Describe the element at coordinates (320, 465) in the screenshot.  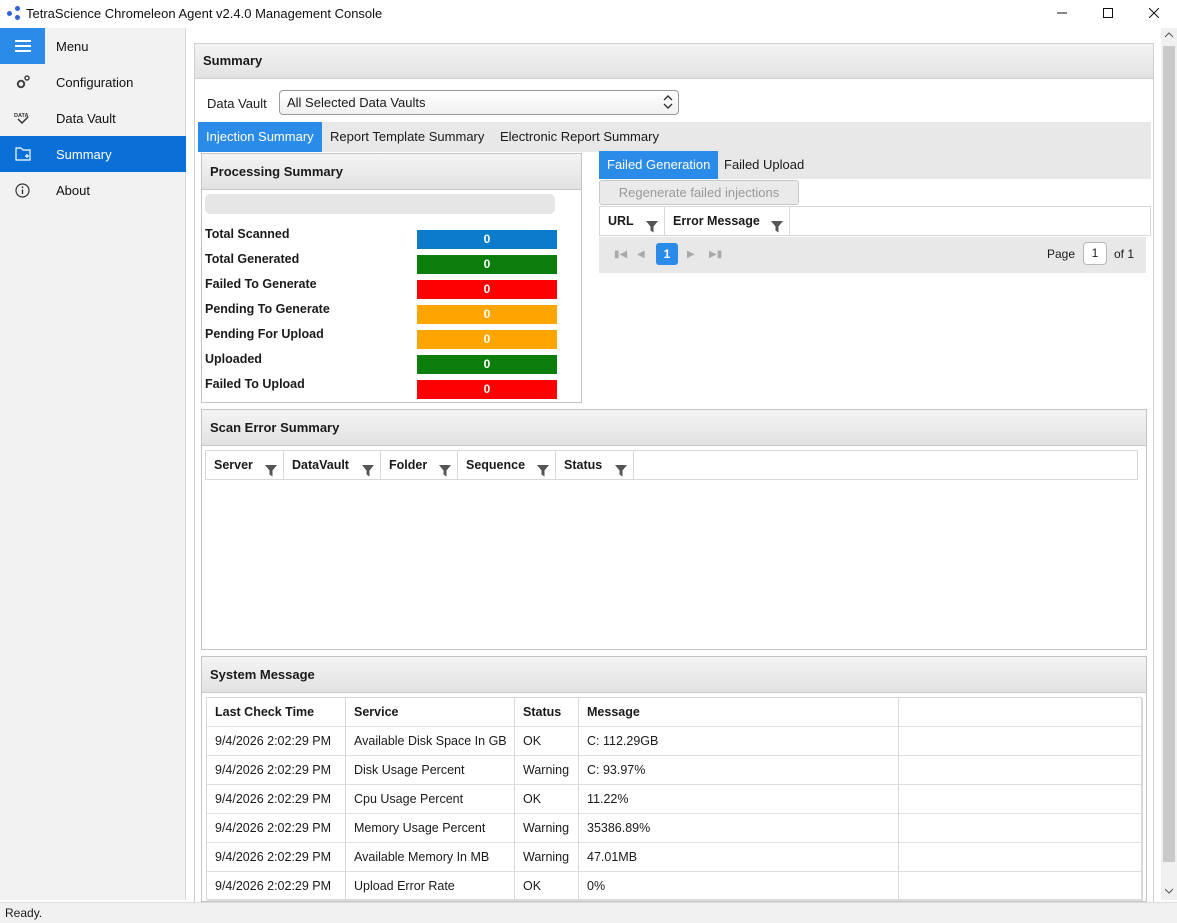
I see `column-label: DataVault` at that location.